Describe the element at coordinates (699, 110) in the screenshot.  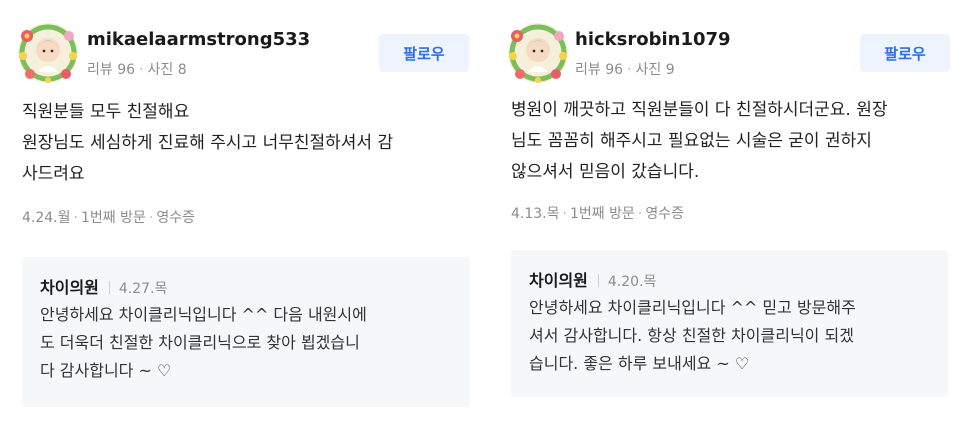
I see `review-line: 병원이 깨끗하고 직원분들이 다 친절하시더군요. 원장` at that location.